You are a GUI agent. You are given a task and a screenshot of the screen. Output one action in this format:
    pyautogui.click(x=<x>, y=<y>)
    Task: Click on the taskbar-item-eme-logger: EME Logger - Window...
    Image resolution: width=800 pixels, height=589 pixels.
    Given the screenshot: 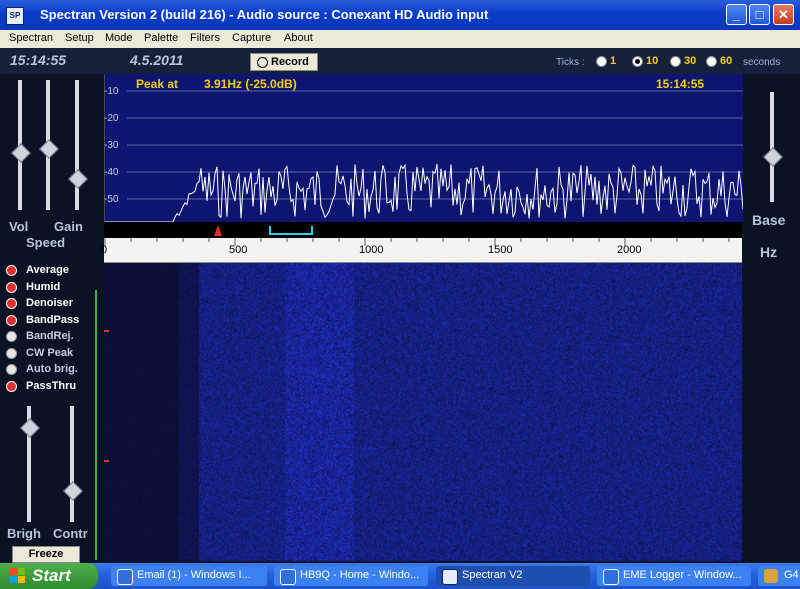 What is the action you would take?
    pyautogui.click(x=674, y=576)
    